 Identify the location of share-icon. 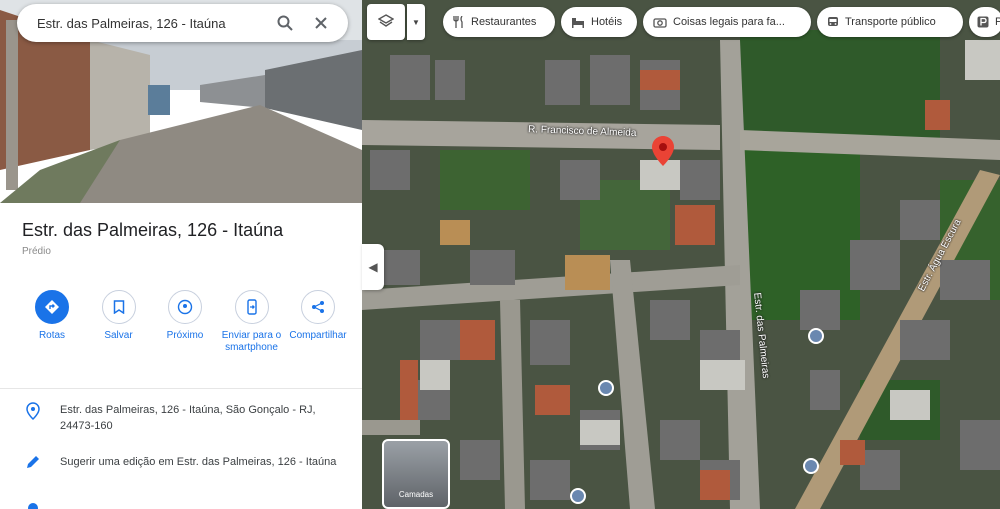
(318, 307).